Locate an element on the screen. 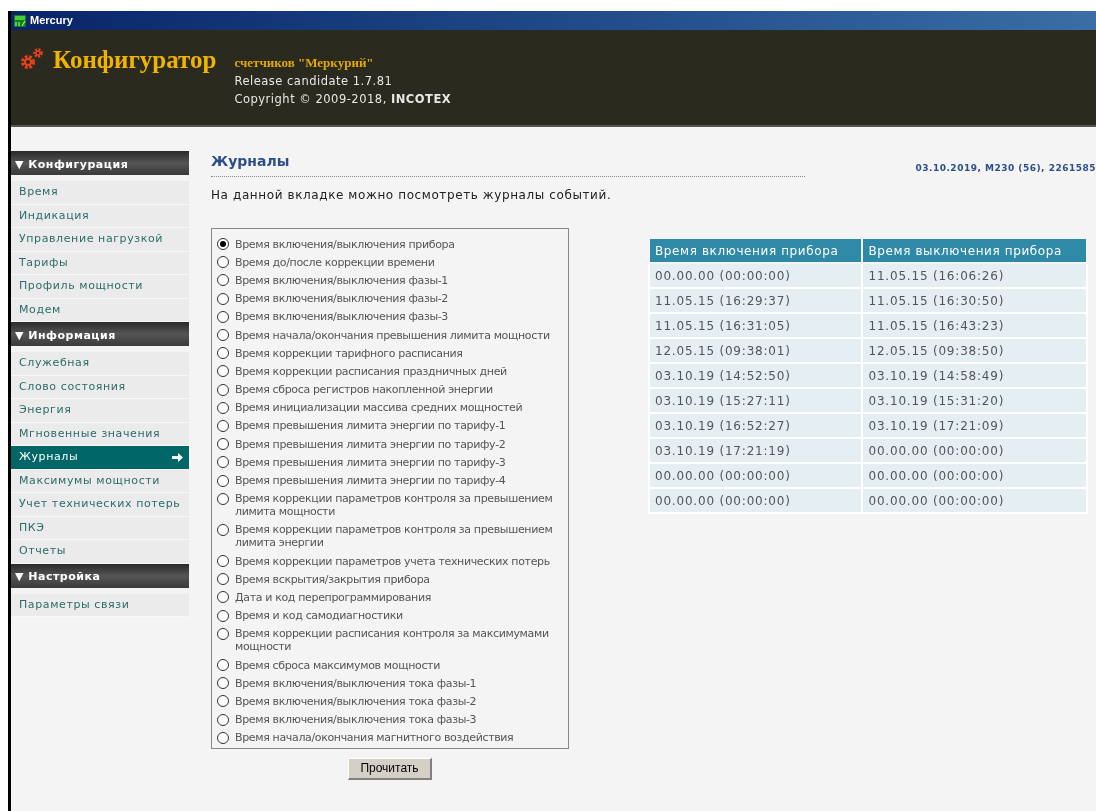 This screenshot has width=1096, height=811. page-title: Журналы is located at coordinates (508, 164).